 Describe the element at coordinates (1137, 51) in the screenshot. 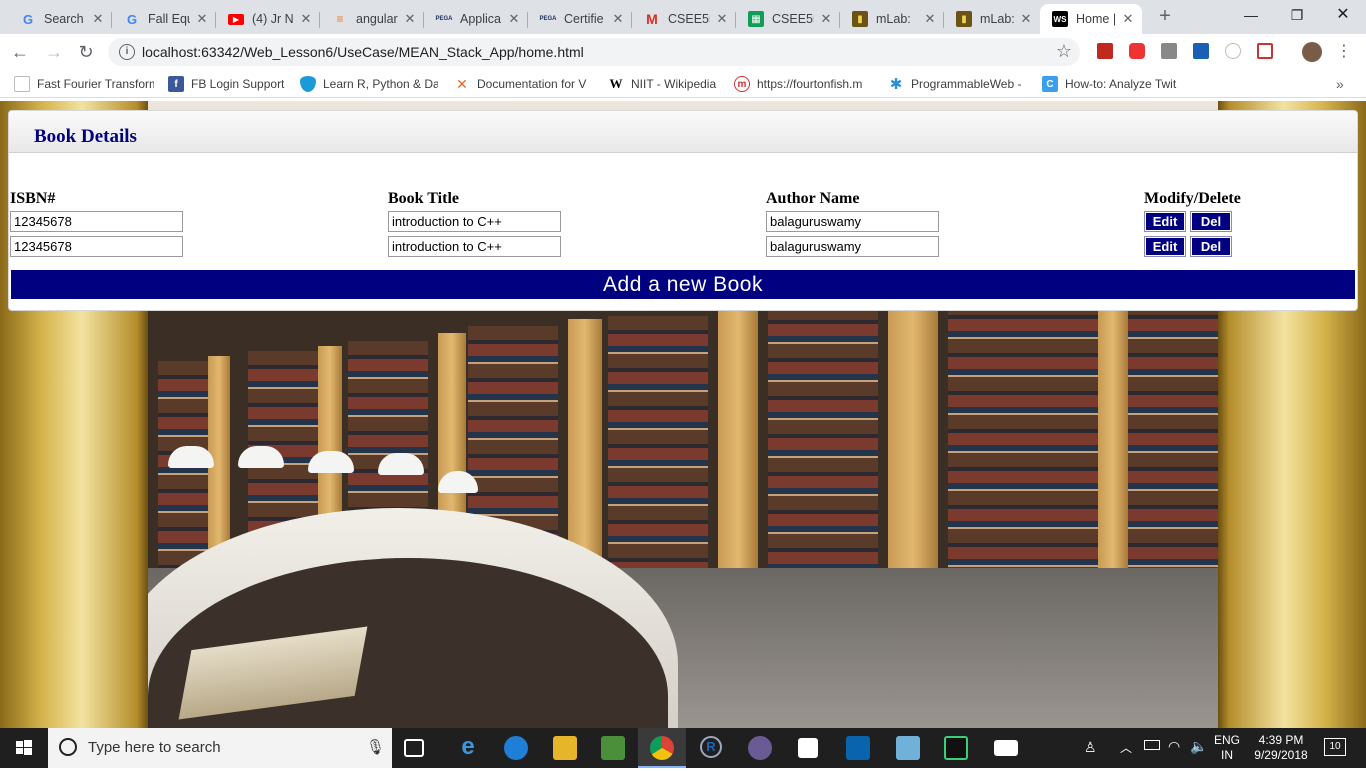

I see `extension-play-icon` at that location.